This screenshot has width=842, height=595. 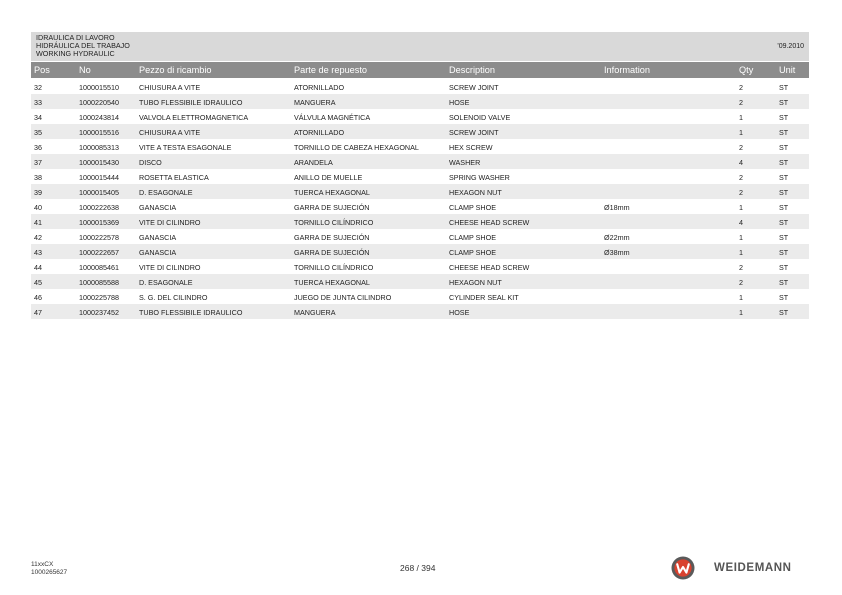 What do you see at coordinates (174, 177) in the screenshot?
I see `cell-italian: ROSETTA ELASTICA` at bounding box center [174, 177].